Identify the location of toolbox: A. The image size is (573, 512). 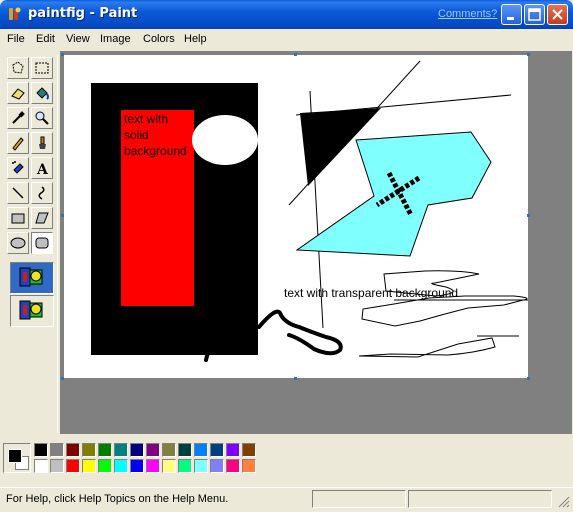
(30, 244).